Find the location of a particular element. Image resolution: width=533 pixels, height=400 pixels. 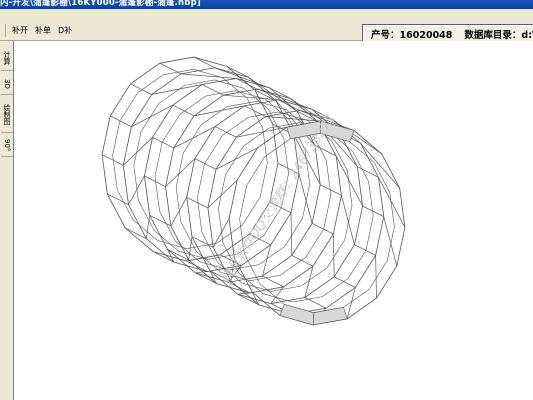

window-title: 内-开发\蒲蓬影棚\16KY000-蒲蓬影棚-蒲蓬.hbp] is located at coordinates (100, 4).